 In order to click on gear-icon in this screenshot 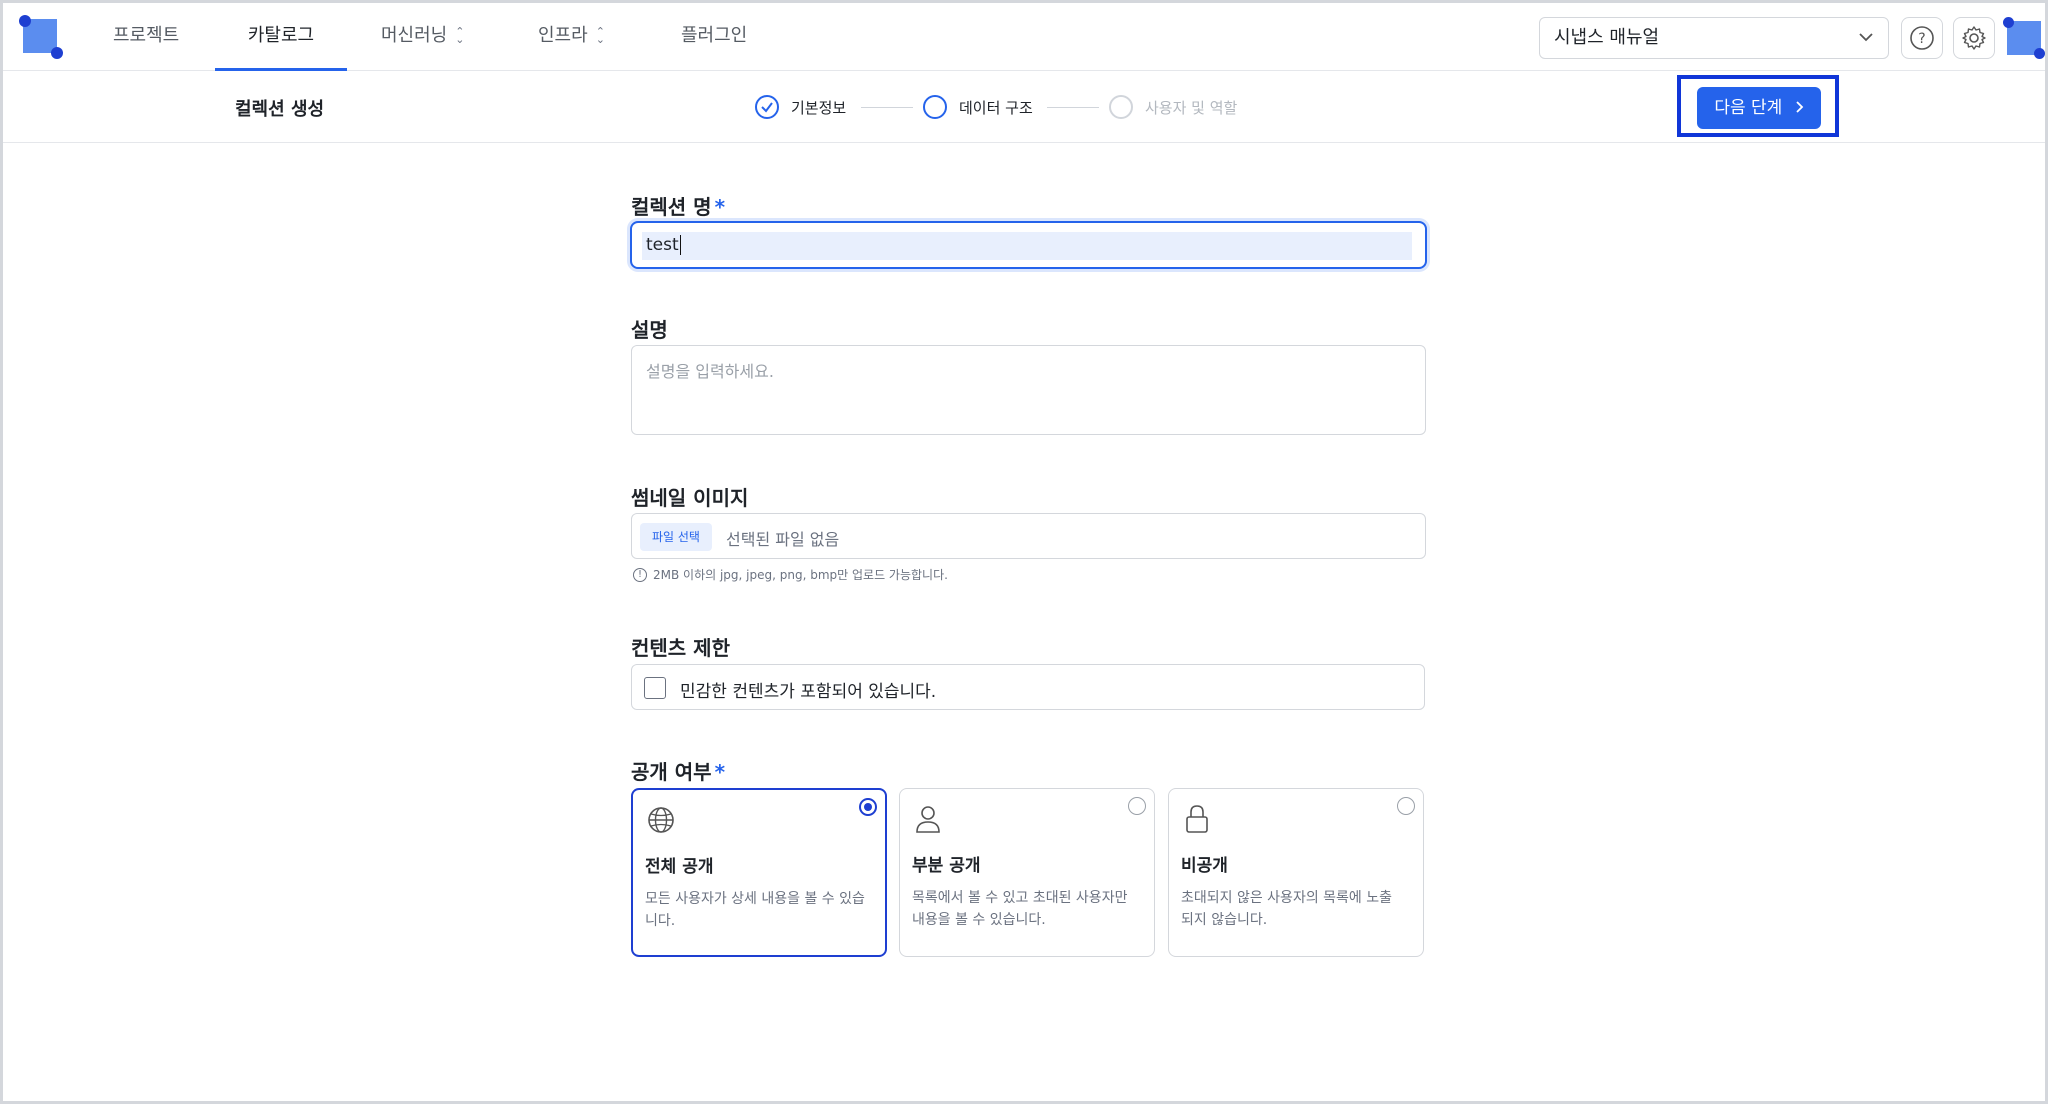, I will do `click(1974, 38)`.